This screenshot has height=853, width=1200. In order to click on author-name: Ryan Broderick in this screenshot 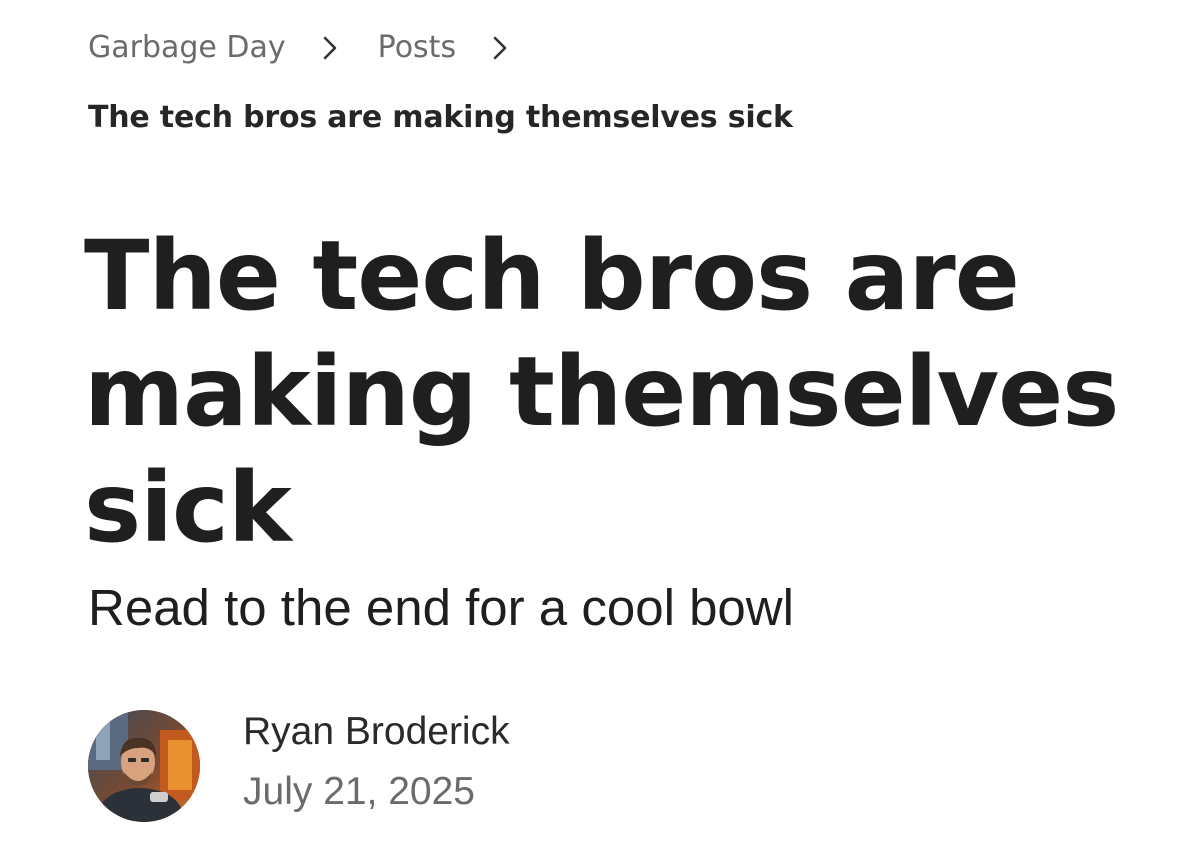, I will do `click(376, 732)`.